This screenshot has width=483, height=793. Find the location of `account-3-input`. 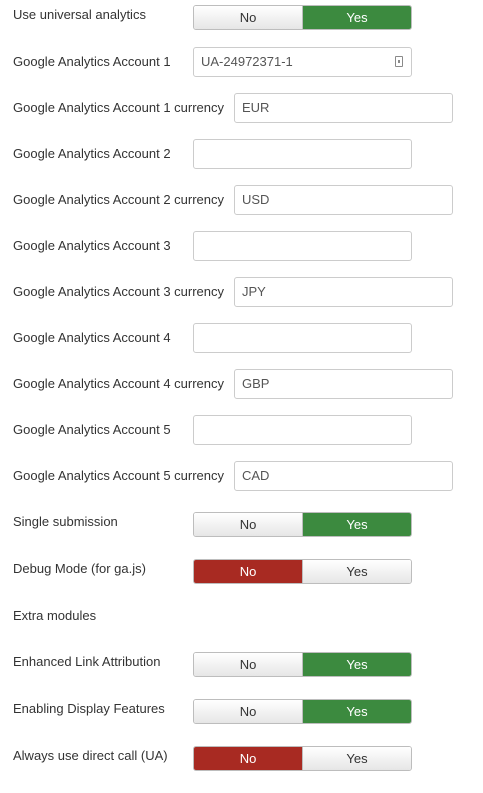

account-3-input is located at coordinates (302, 246).